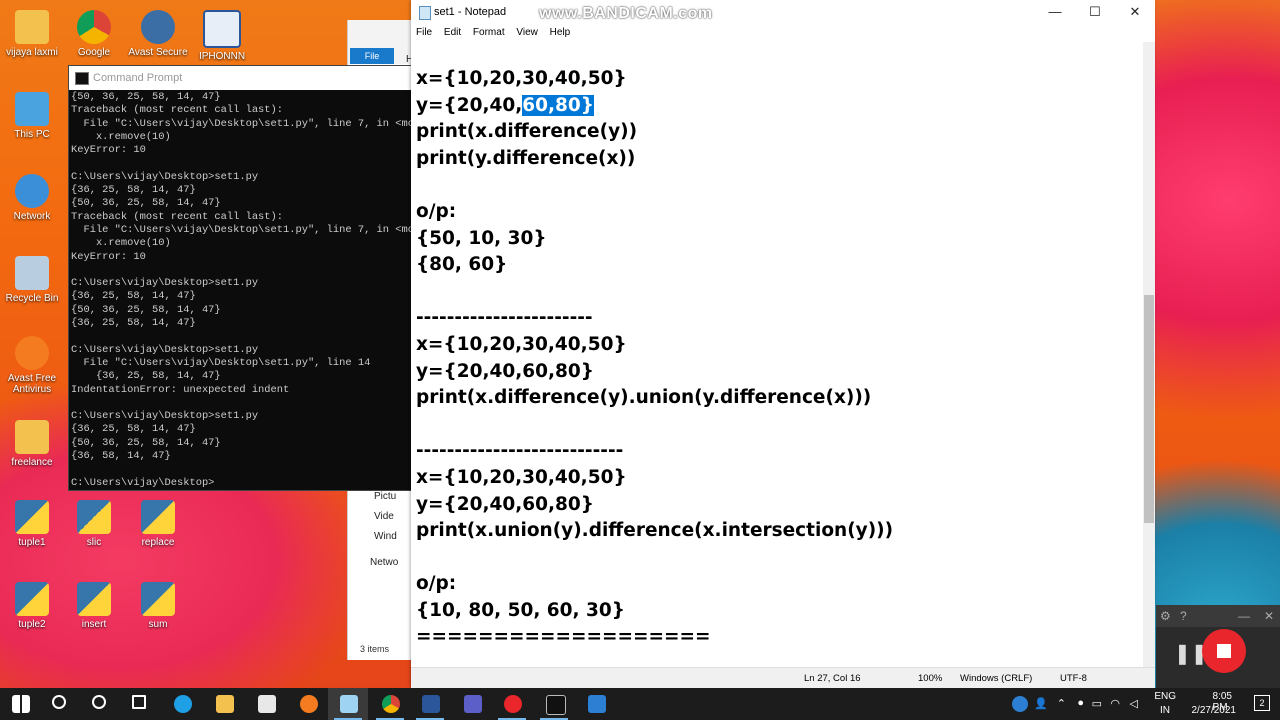 This screenshot has height=720, width=1280. Describe the element at coordinates (1244, 616) in the screenshot. I see `minimize-icon: —` at that location.